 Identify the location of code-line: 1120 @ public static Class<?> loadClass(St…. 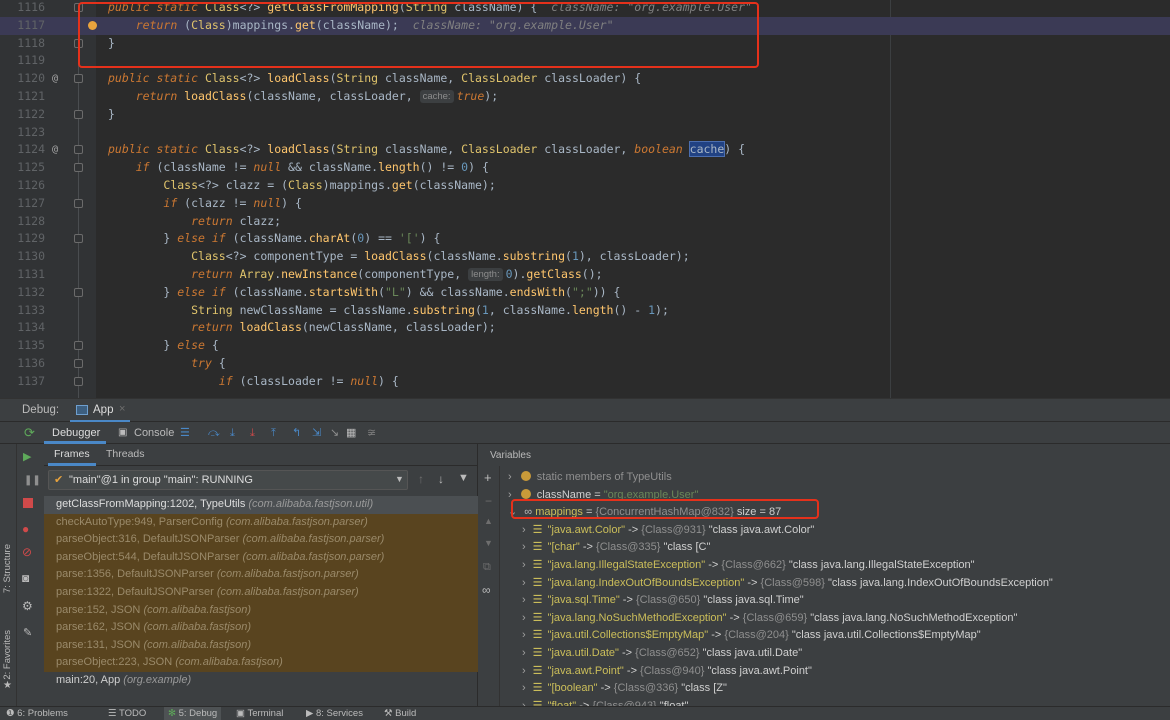
(585, 79).